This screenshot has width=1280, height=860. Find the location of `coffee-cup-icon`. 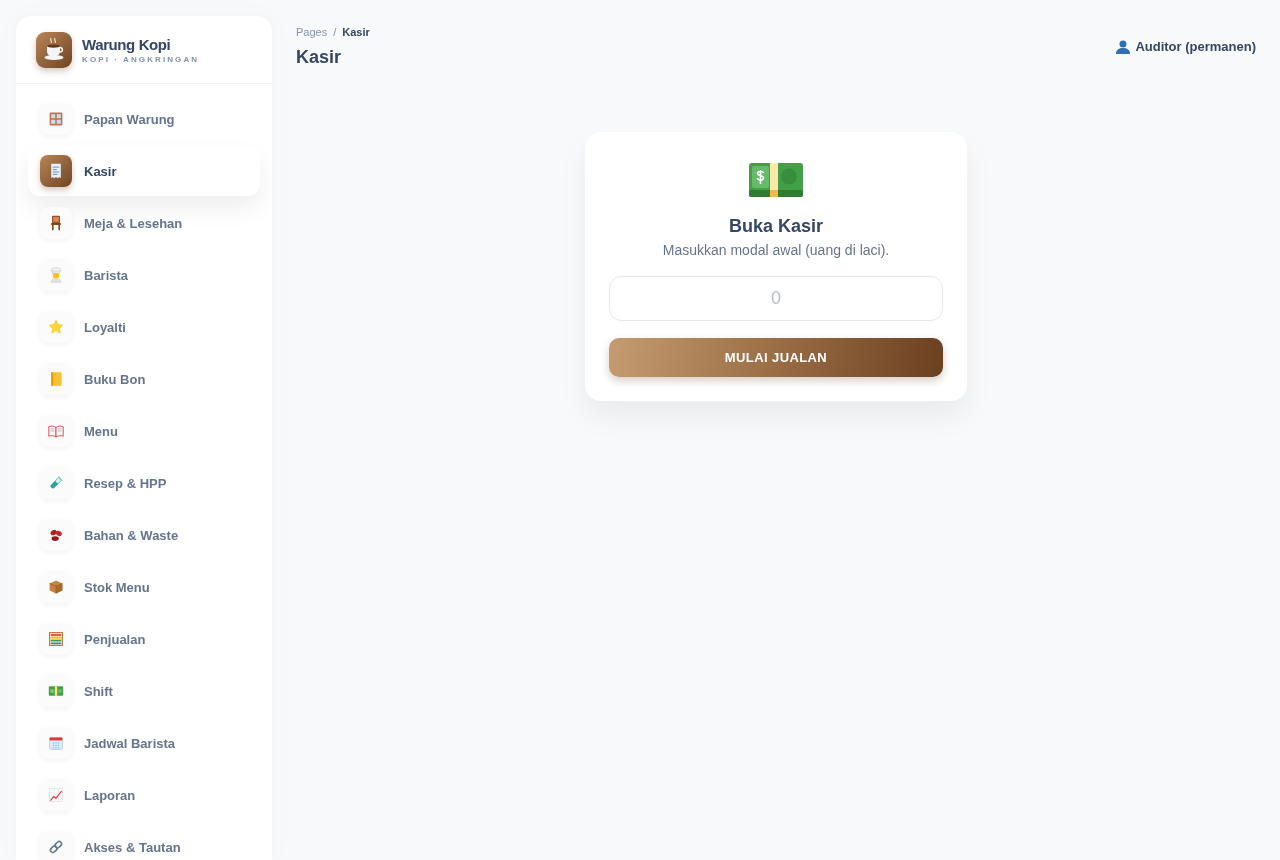

coffee-cup-icon is located at coordinates (54, 50).